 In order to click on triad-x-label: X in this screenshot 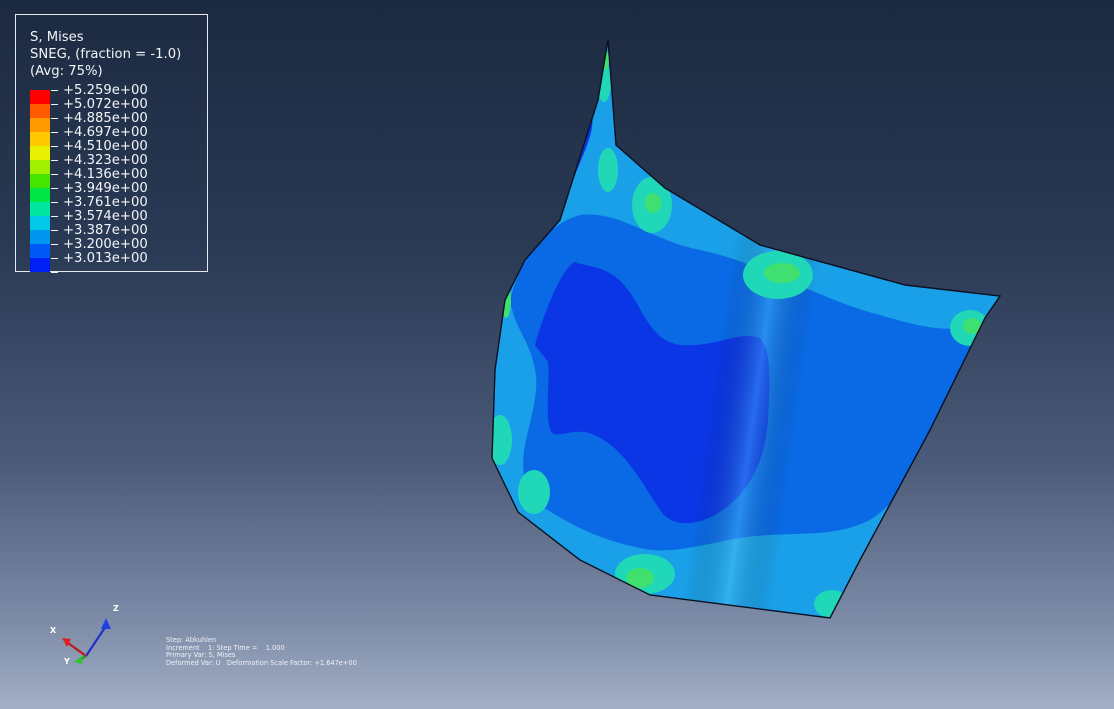, I will do `click(53, 630)`.